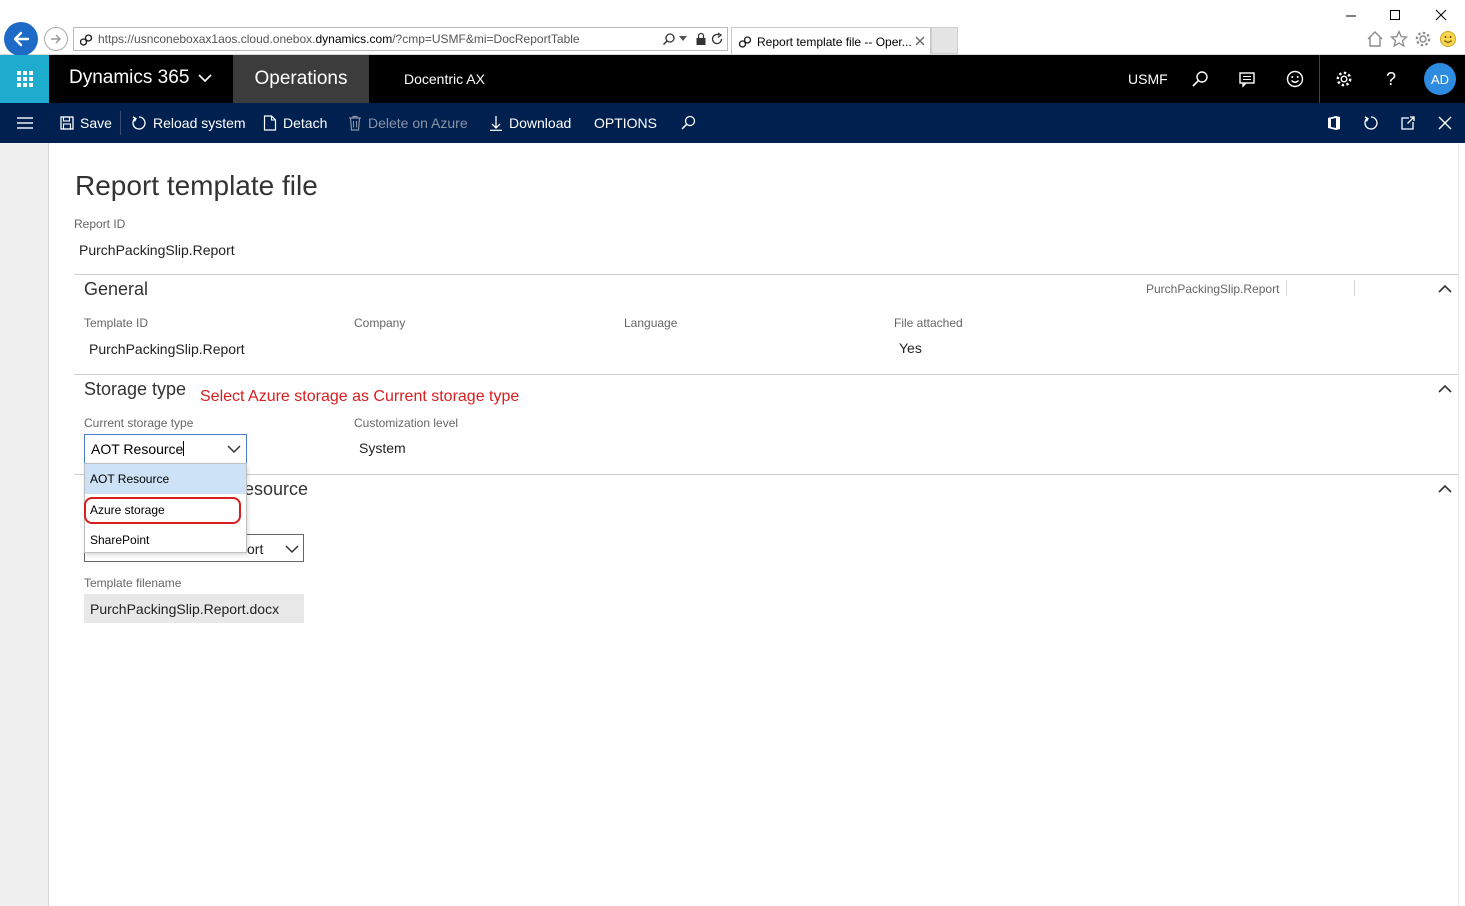  Describe the element at coordinates (1441, 15) in the screenshot. I see `close-window-icon` at that location.